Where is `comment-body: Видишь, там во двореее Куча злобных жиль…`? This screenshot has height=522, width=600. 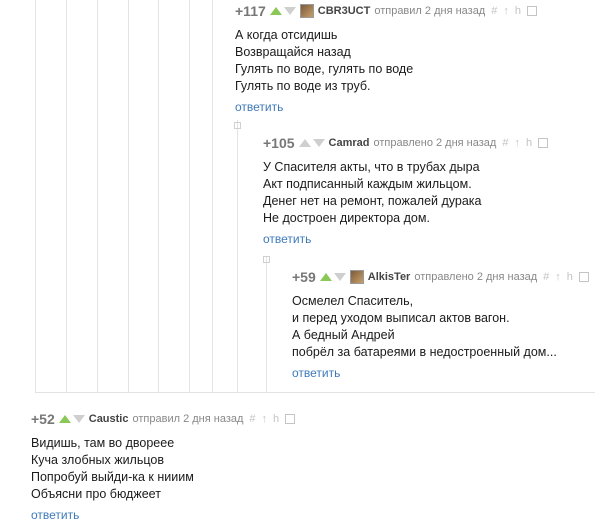 comment-body: Видишь, там во двореее Куча злобных жиль… is located at coordinates (163, 469).